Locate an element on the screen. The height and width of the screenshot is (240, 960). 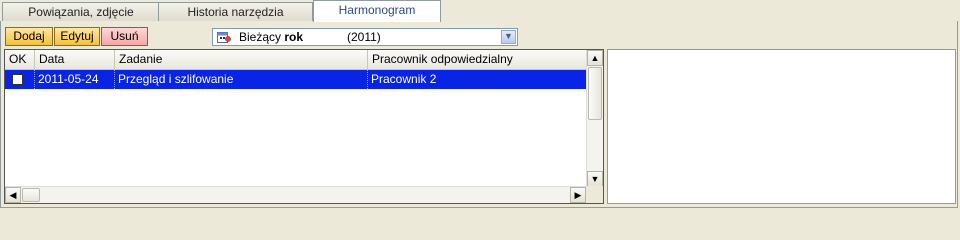
period-unit: rok is located at coordinates (294, 37).